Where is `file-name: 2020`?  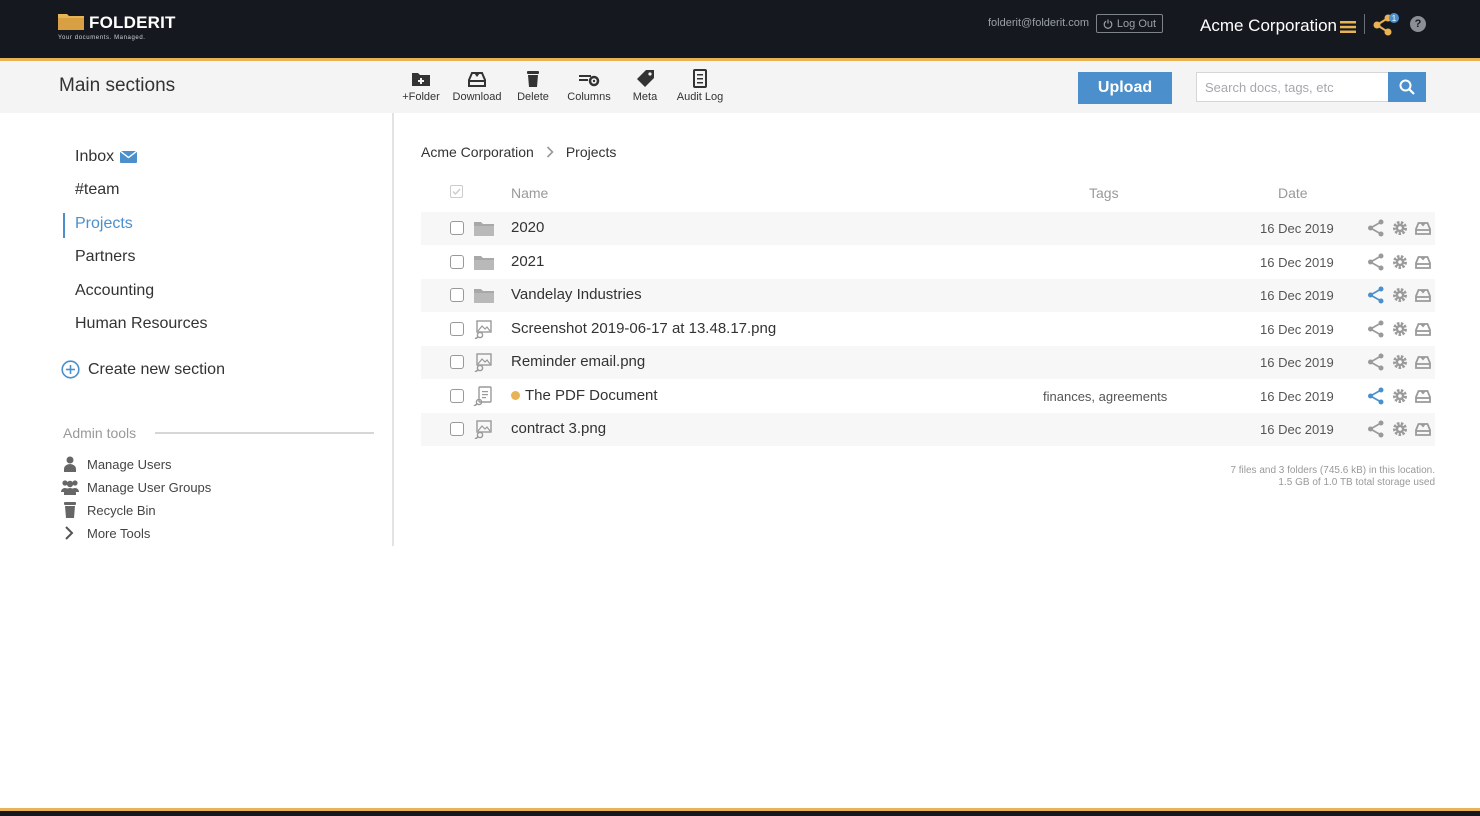
file-name: 2020 is located at coordinates (527, 227).